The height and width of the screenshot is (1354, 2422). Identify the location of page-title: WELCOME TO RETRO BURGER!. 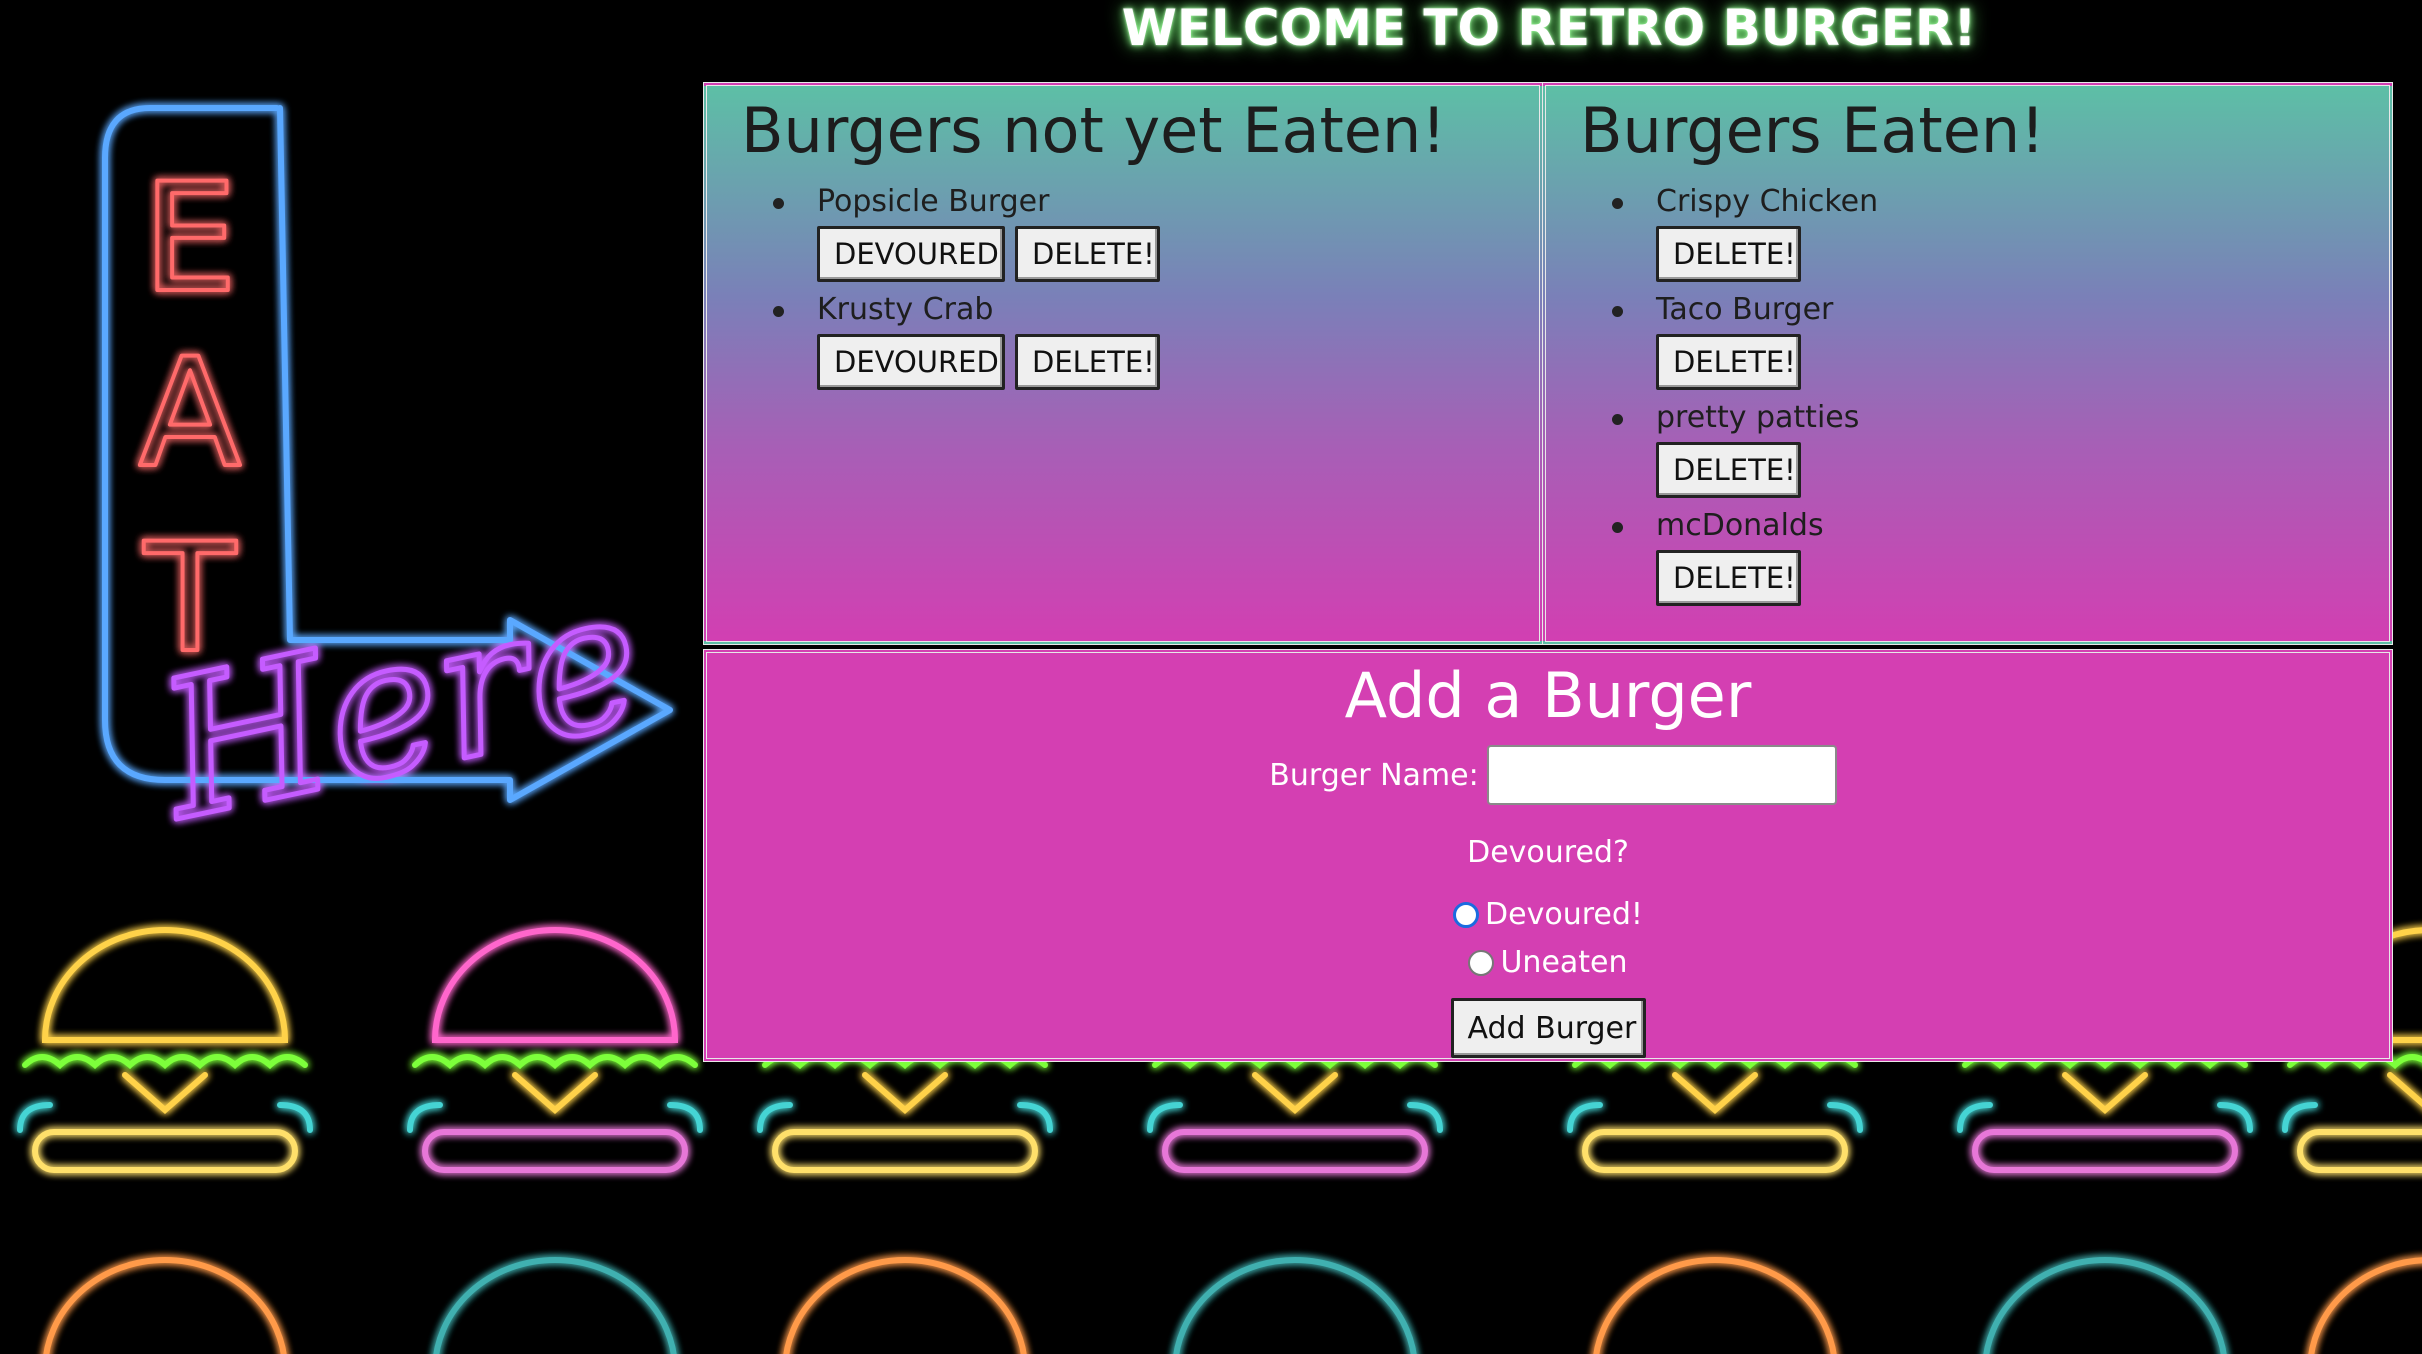
(1549, 28).